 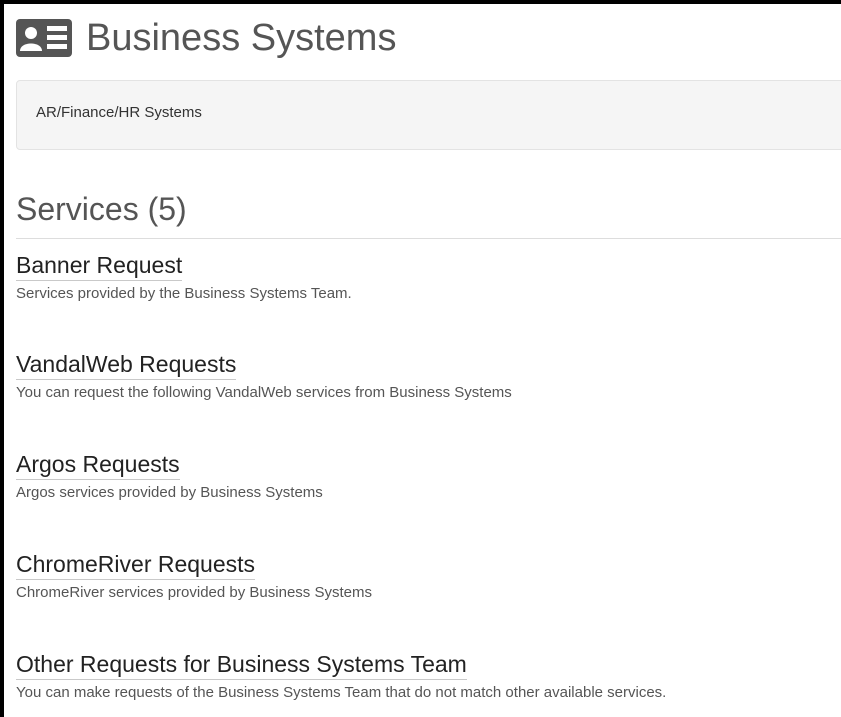 I want to click on page-title: Business Systems, so click(x=241, y=38).